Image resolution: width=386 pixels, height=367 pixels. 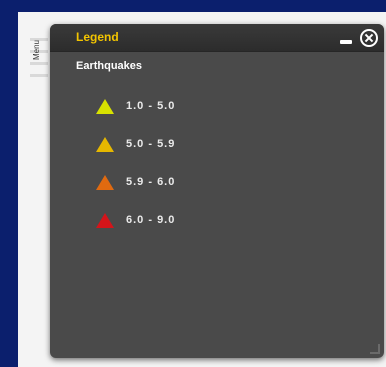 I want to click on legend-item-range: 5.0 - 5.9, so click(x=151, y=144).